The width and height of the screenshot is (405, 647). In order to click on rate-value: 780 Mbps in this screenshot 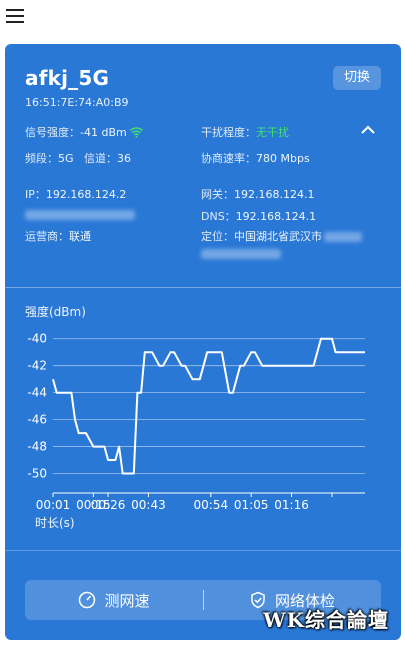, I will do `click(283, 158)`.